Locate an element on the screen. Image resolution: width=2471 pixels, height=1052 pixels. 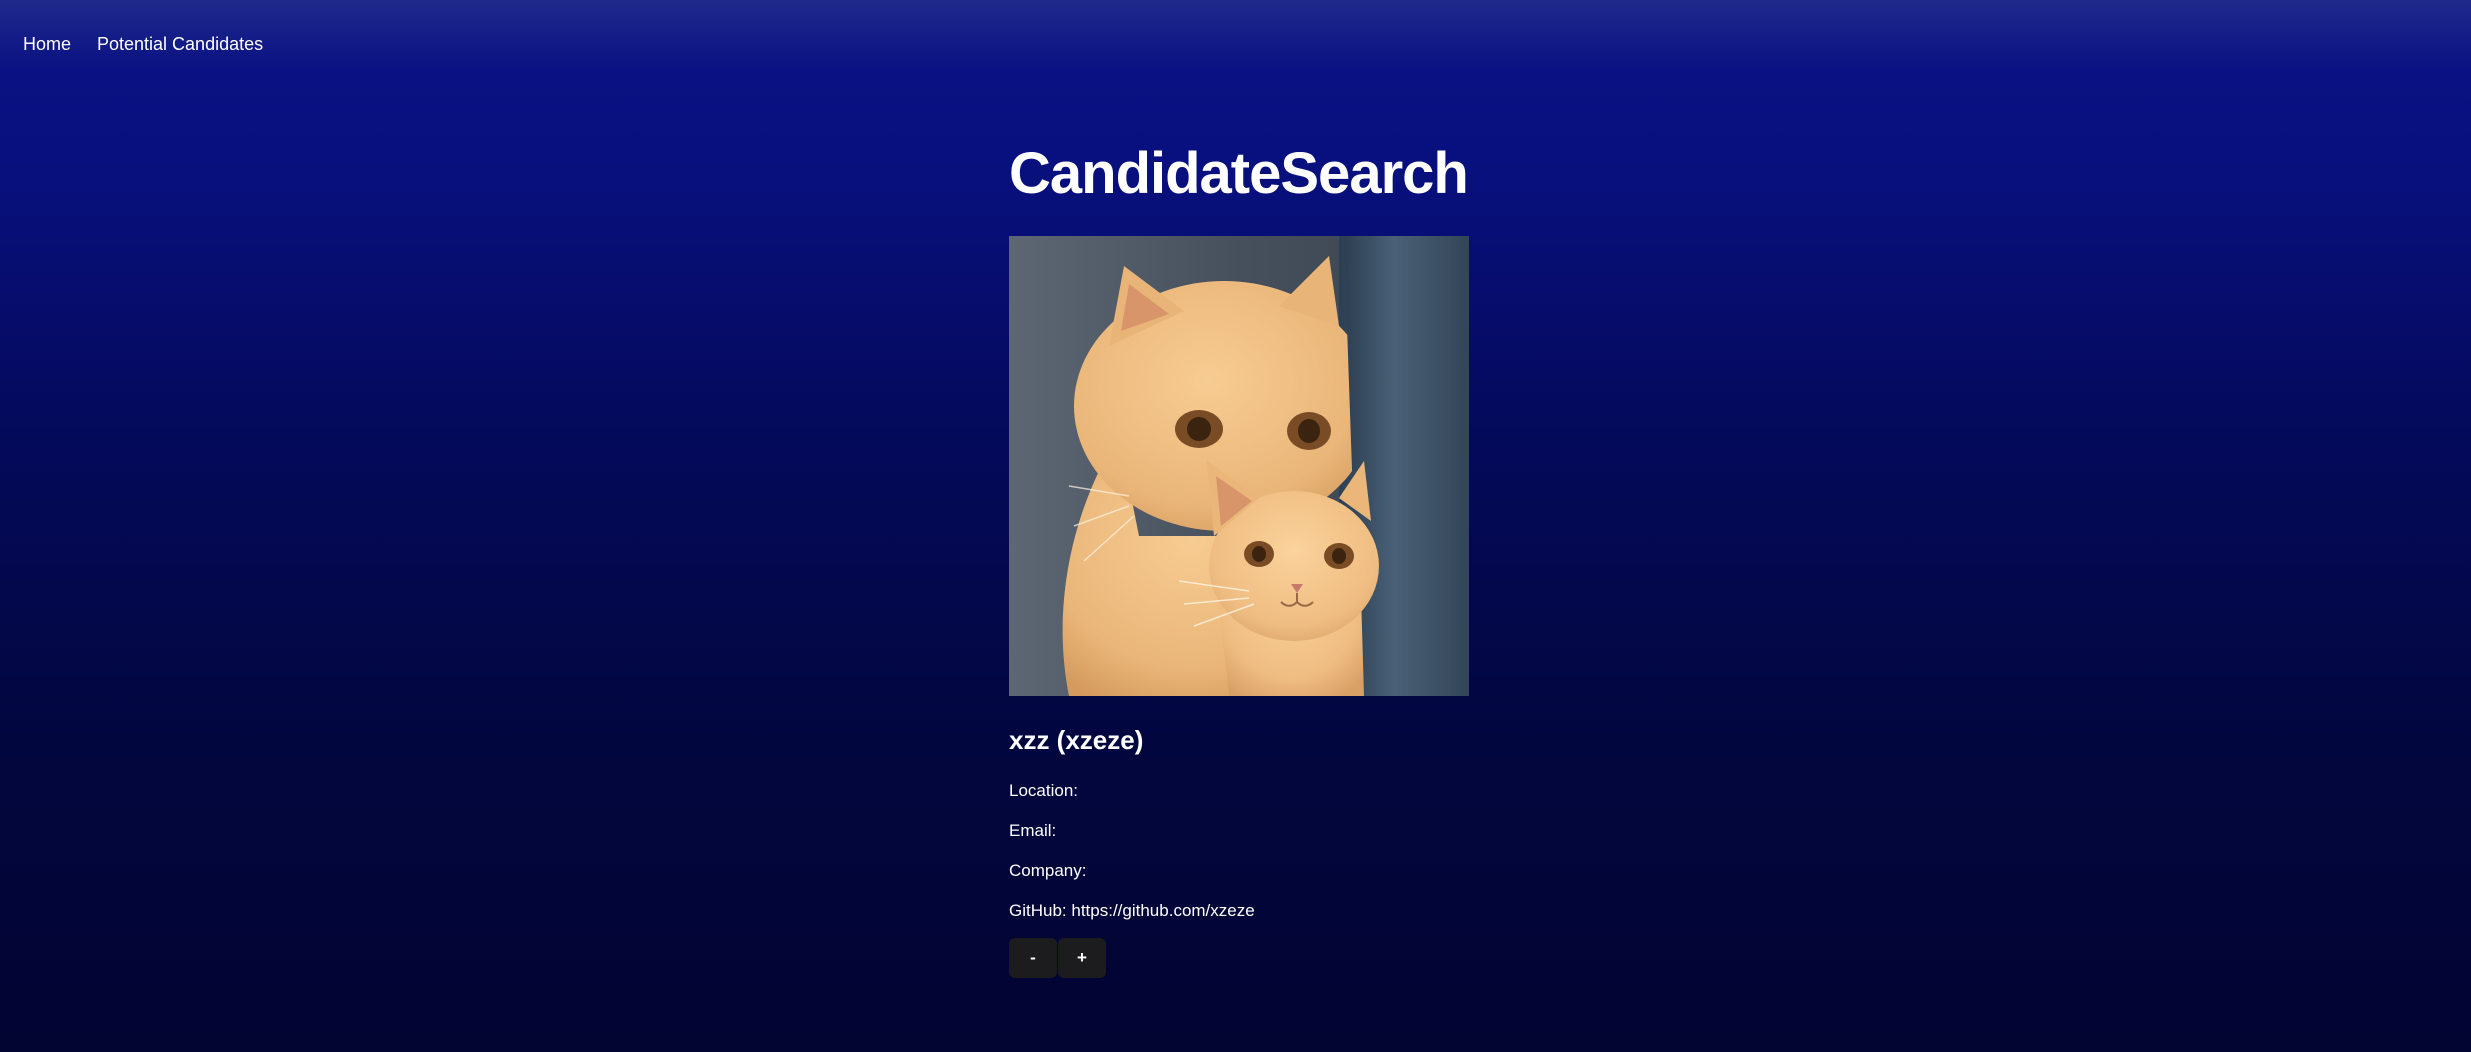
nav-home-link: Home is located at coordinates (47, 44).